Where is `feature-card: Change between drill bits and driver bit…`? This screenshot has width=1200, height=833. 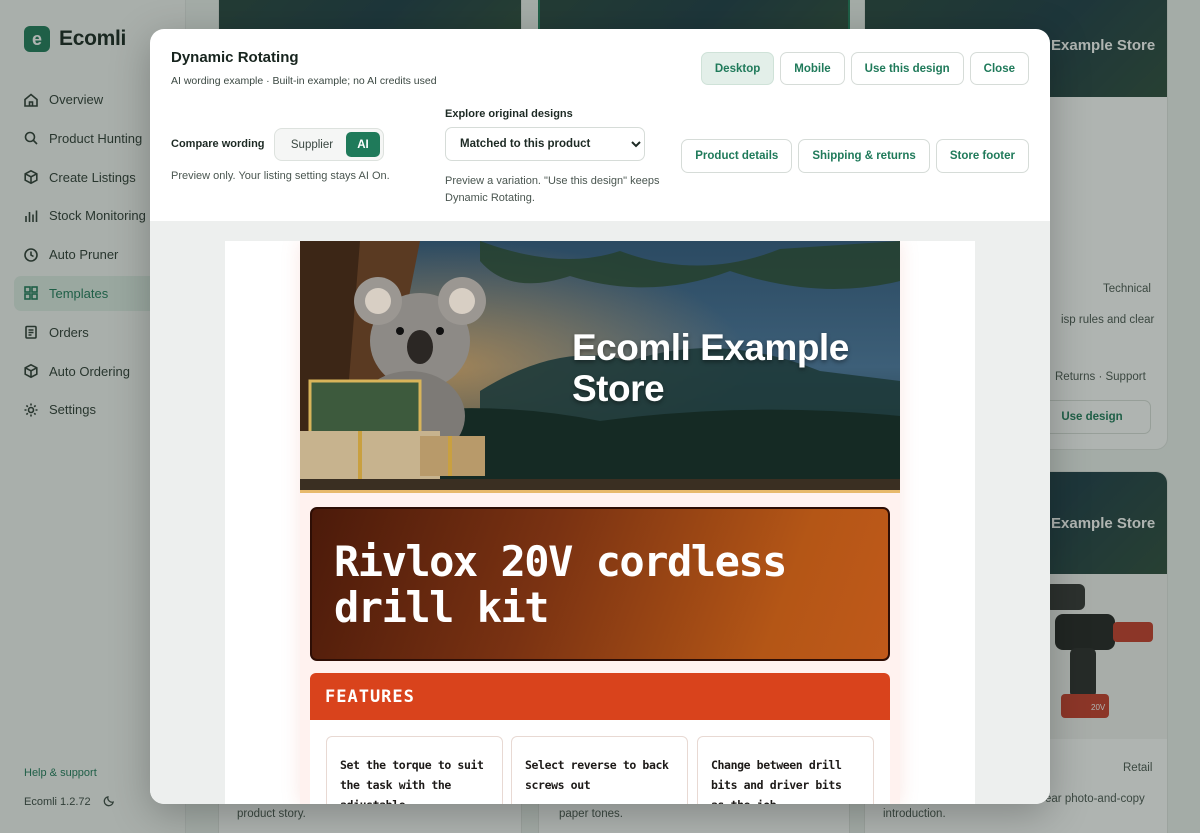
feature-card: Change between drill bits and driver bit… is located at coordinates (785, 770).